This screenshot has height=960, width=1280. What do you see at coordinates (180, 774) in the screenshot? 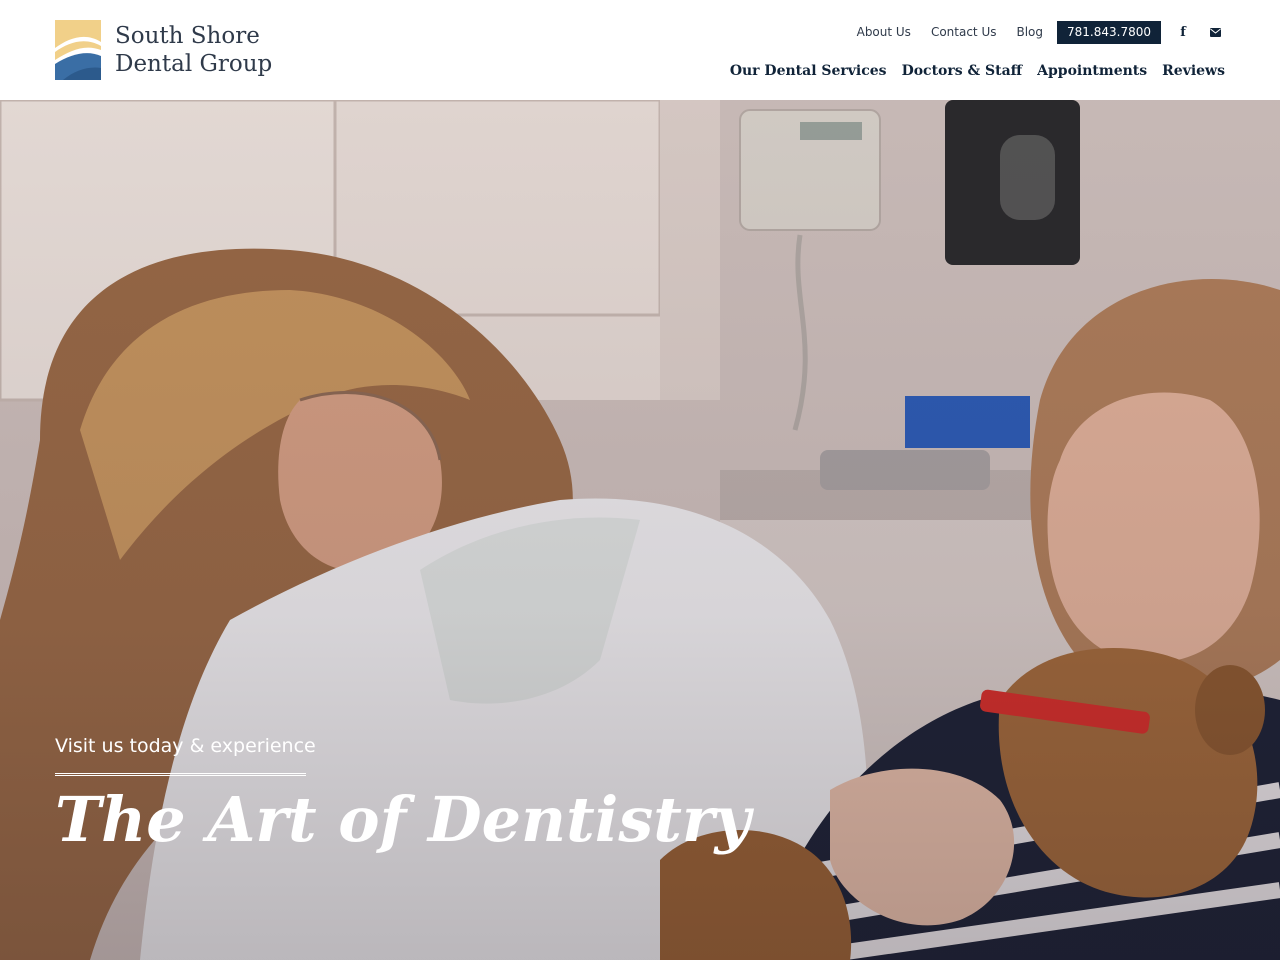
I see `hero-divider` at bounding box center [180, 774].